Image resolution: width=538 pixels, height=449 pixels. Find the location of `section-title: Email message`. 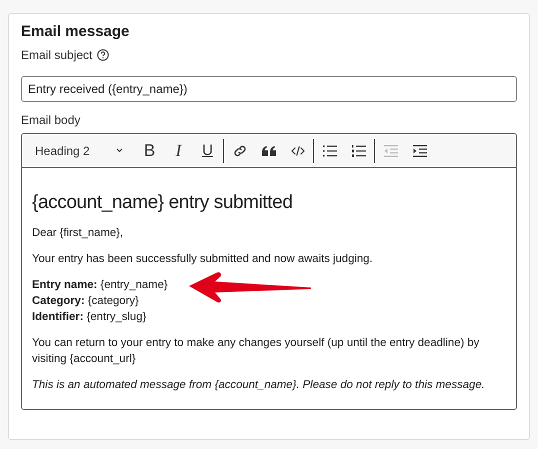

section-title: Email message is located at coordinates (75, 31).